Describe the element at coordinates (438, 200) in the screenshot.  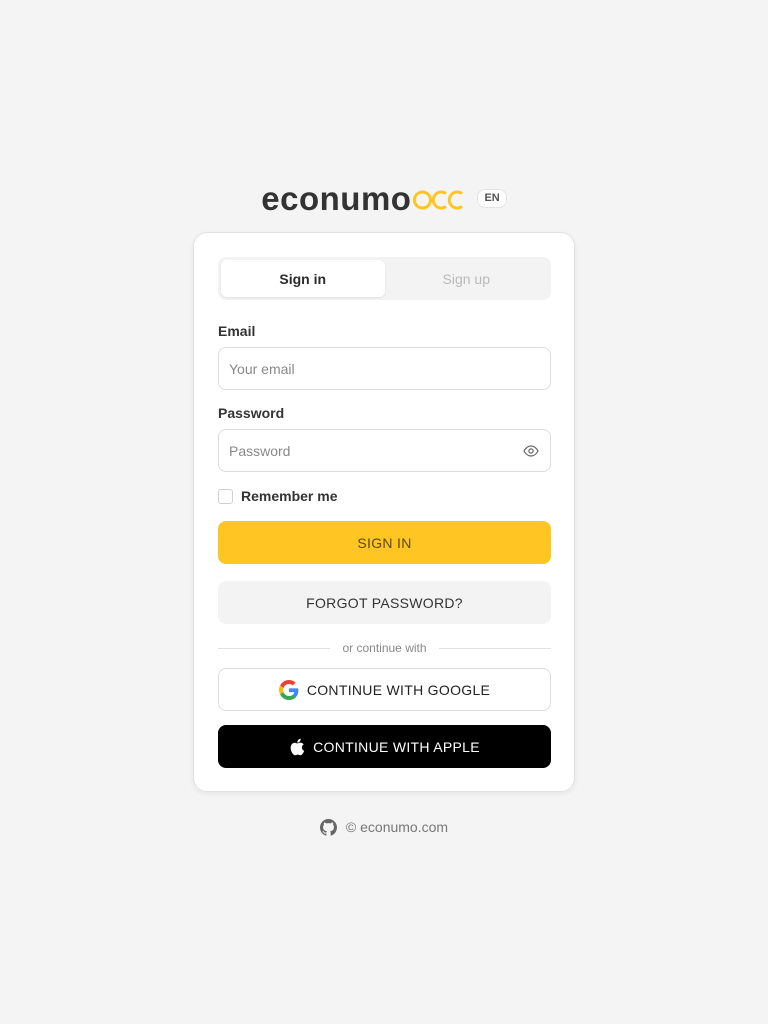
I see `logo-rings-icon` at that location.